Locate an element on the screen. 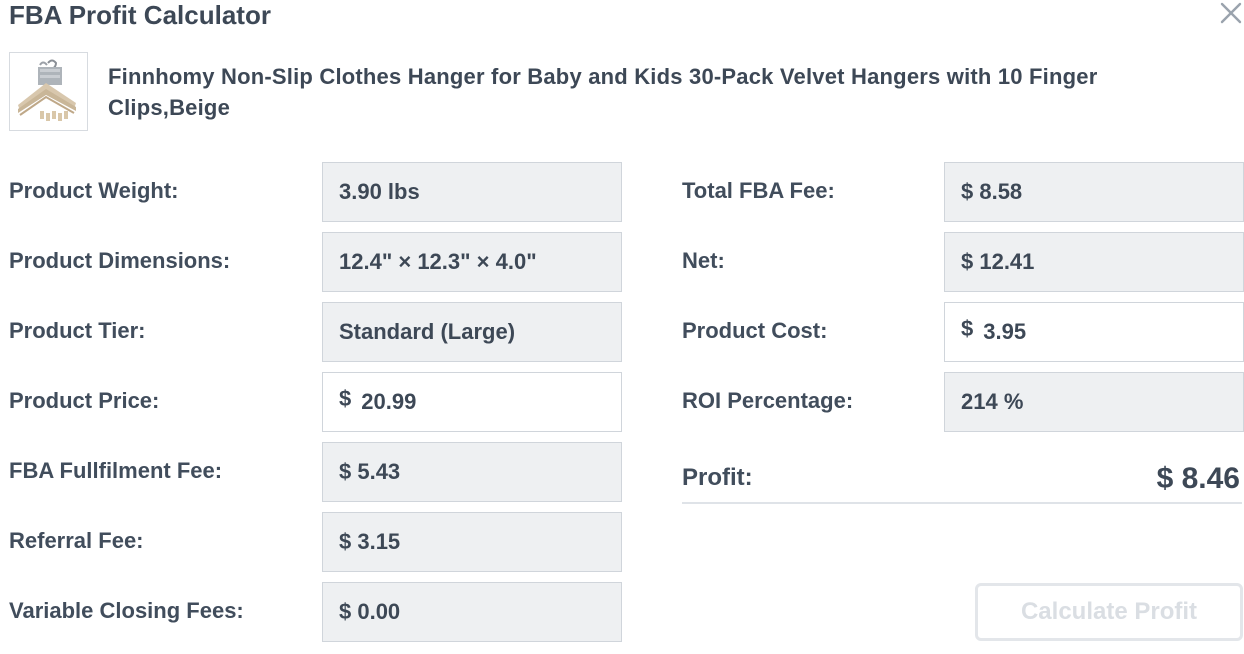  product-price-field: $ is located at coordinates (472, 402).